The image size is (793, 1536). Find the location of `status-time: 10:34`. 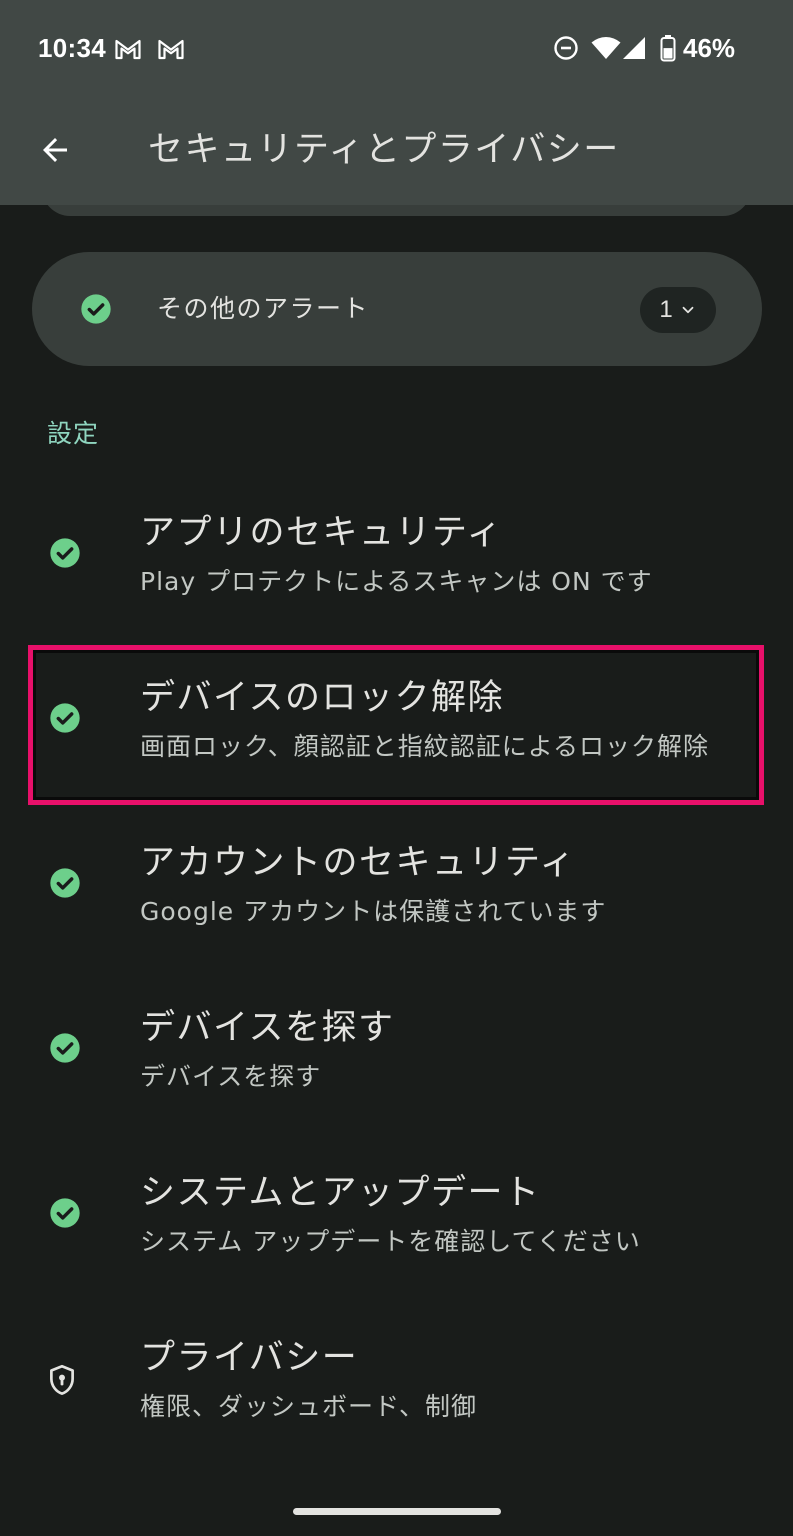

status-time: 10:34 is located at coordinates (72, 48).